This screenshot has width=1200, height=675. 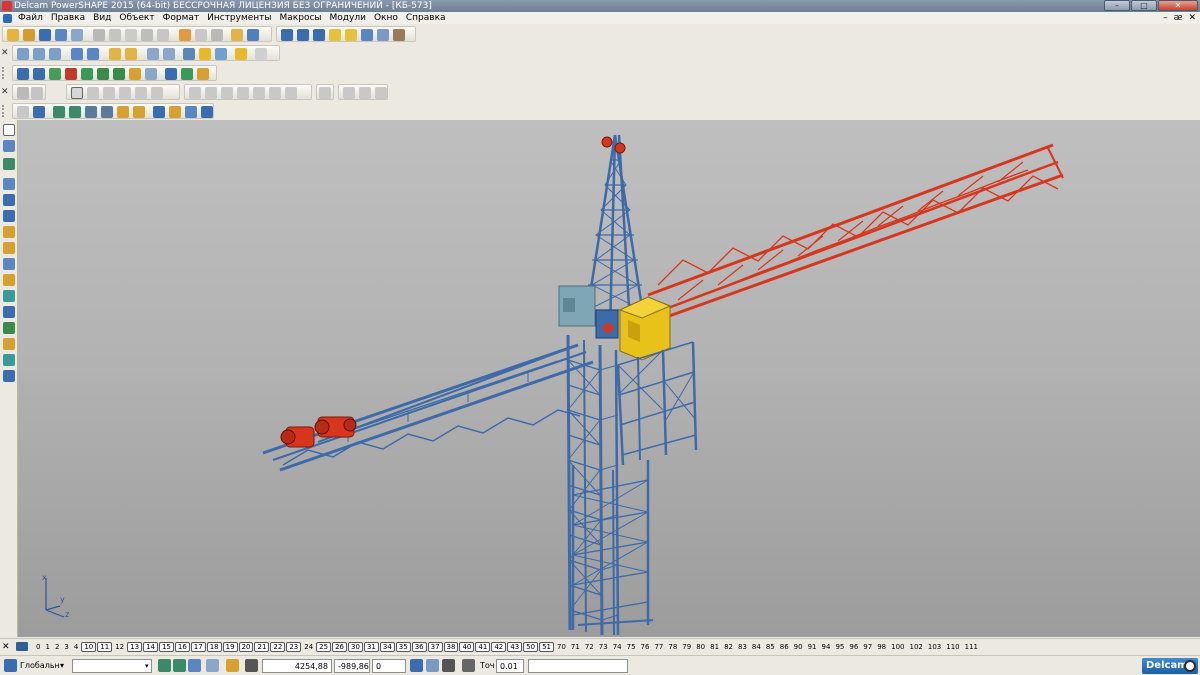 What do you see at coordinates (77, 54) in the screenshot?
I see `view-iso1-icon` at bounding box center [77, 54].